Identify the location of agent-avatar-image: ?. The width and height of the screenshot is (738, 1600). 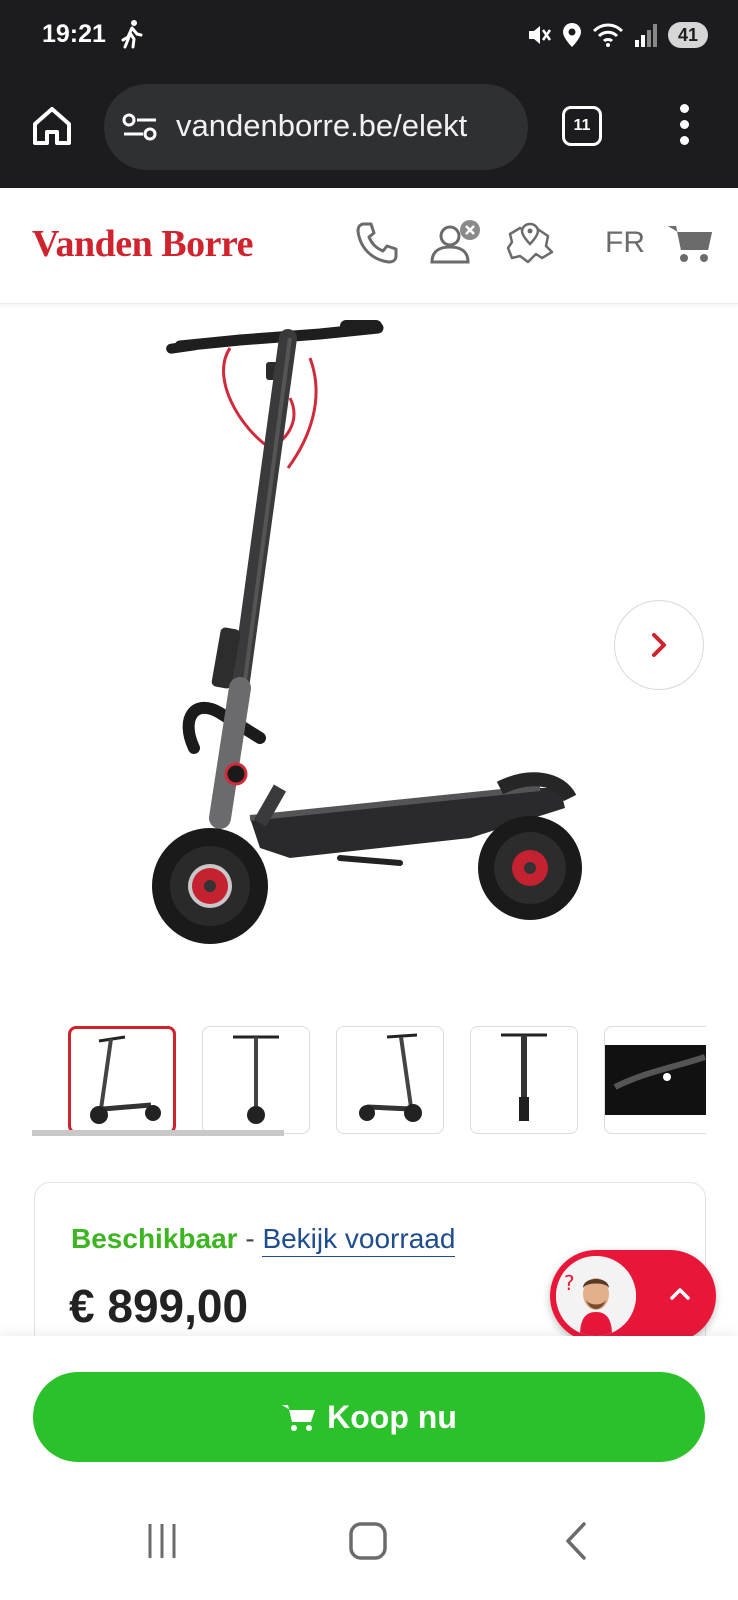
(596, 1296).